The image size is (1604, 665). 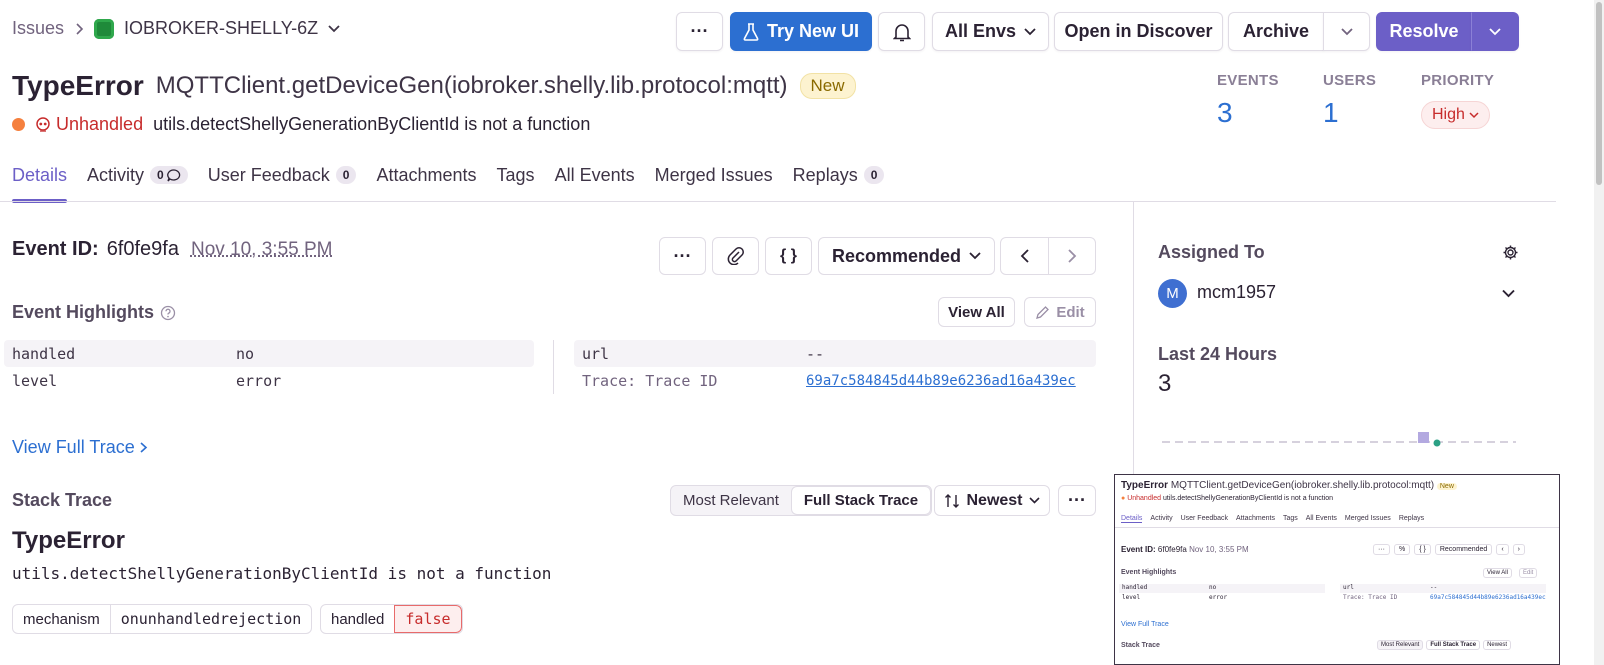 What do you see at coordinates (1340, 439) in the screenshot?
I see `event-sparkline` at bounding box center [1340, 439].